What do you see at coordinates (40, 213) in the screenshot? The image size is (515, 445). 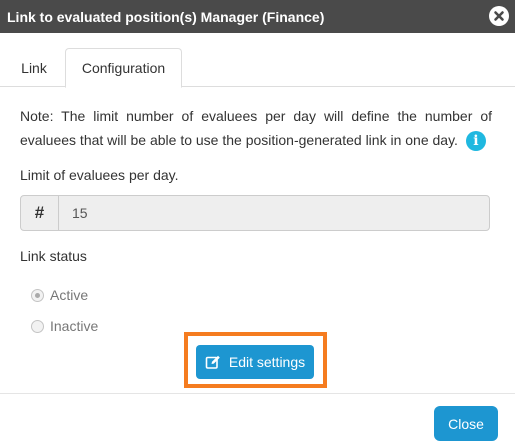 I see `hash-icon: #` at bounding box center [40, 213].